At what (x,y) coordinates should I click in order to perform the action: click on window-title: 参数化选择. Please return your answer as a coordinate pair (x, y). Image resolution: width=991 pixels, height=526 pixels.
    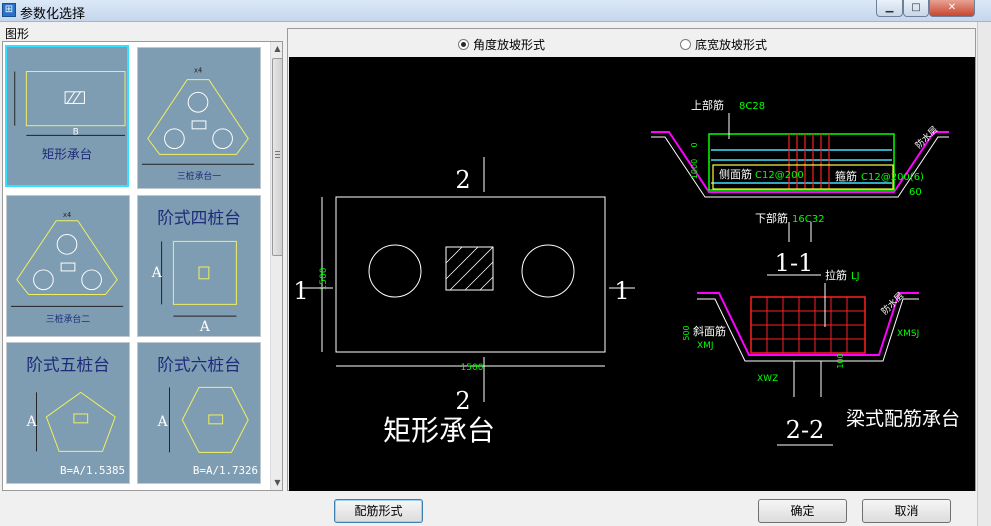
    Looking at the image, I should click on (53, 14).